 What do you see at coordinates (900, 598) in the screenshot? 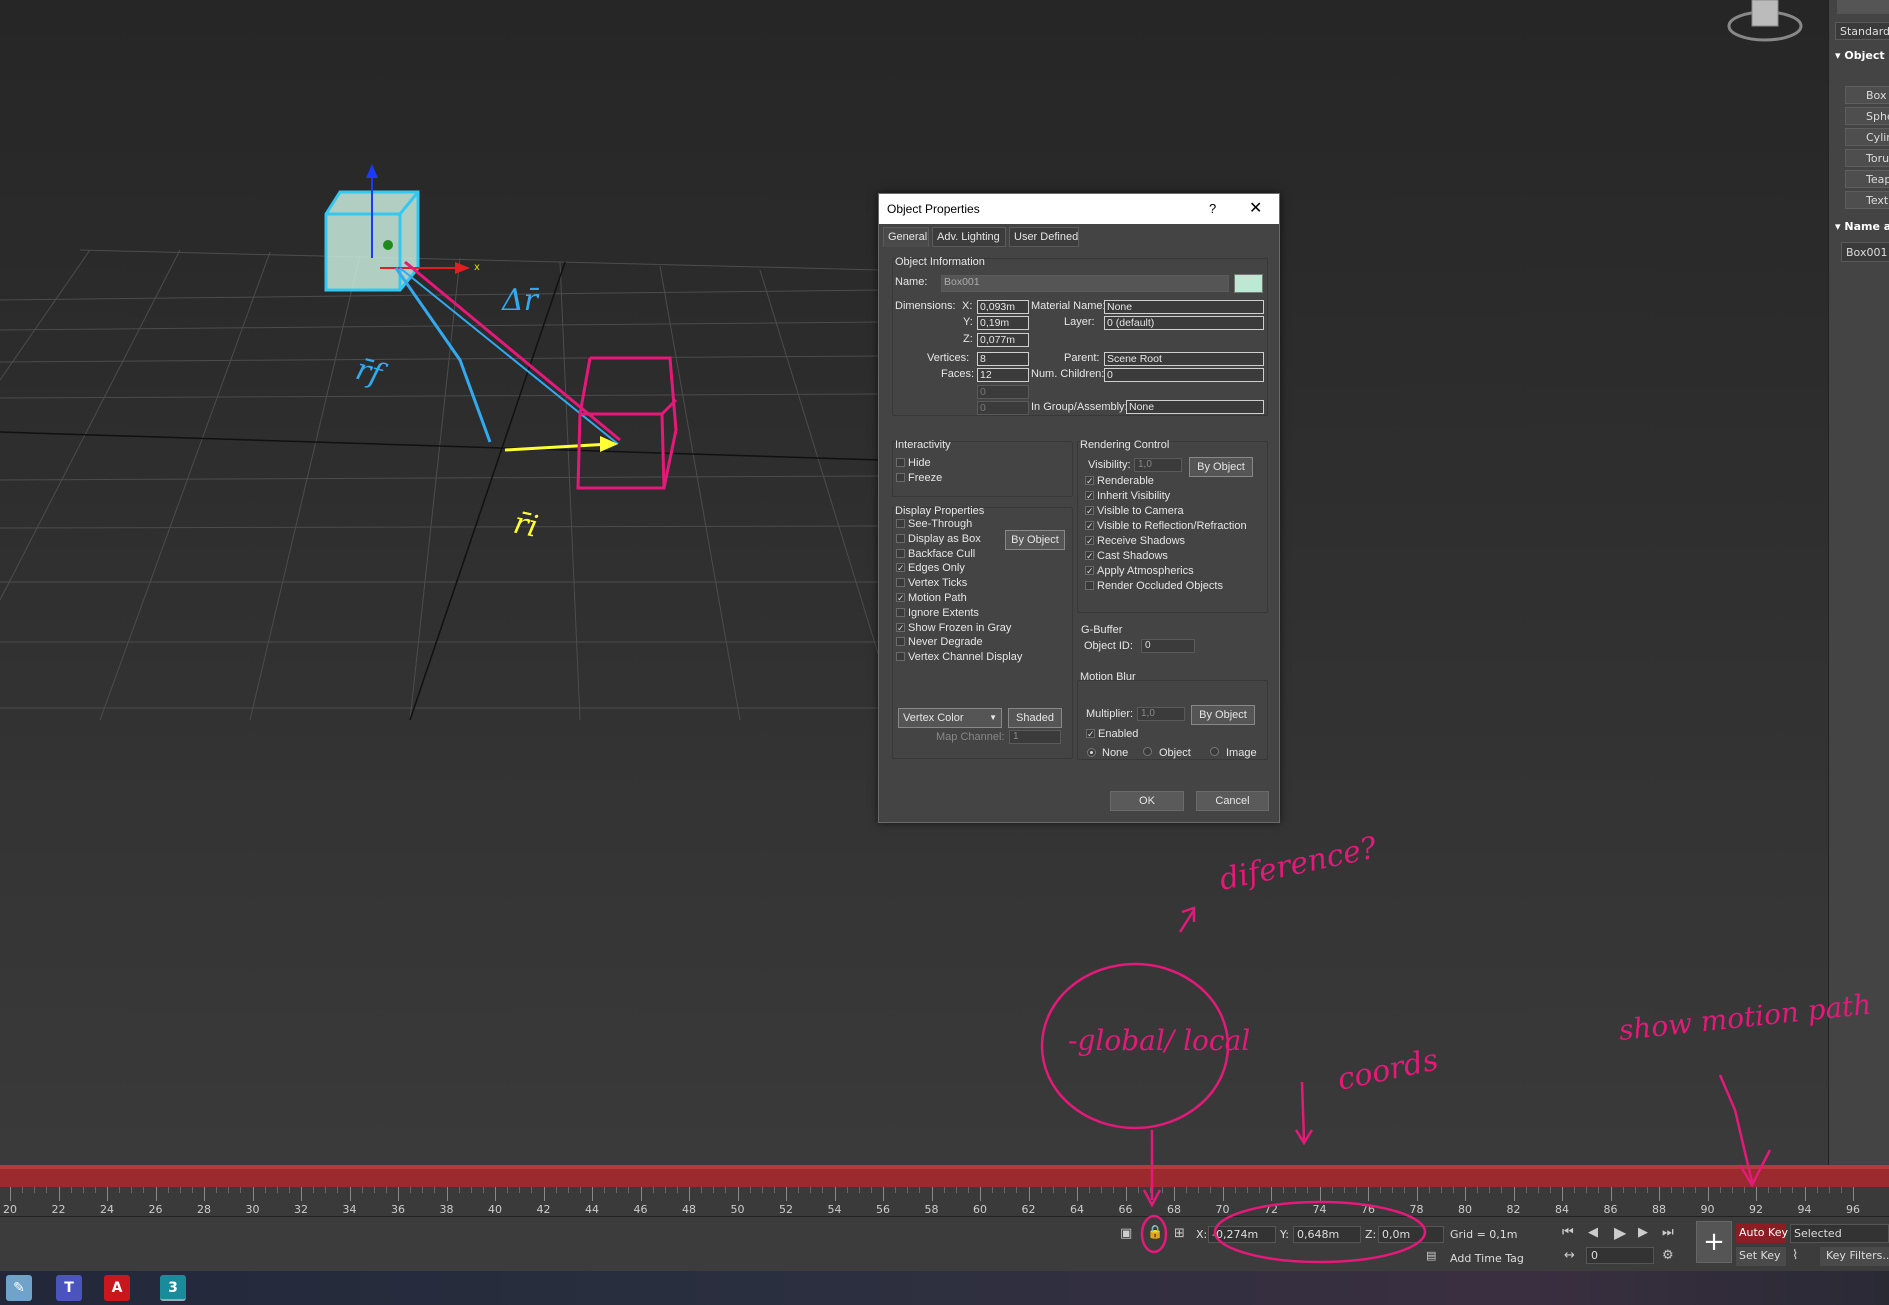
I see `display-checkbox-5: ✓` at bounding box center [900, 598].